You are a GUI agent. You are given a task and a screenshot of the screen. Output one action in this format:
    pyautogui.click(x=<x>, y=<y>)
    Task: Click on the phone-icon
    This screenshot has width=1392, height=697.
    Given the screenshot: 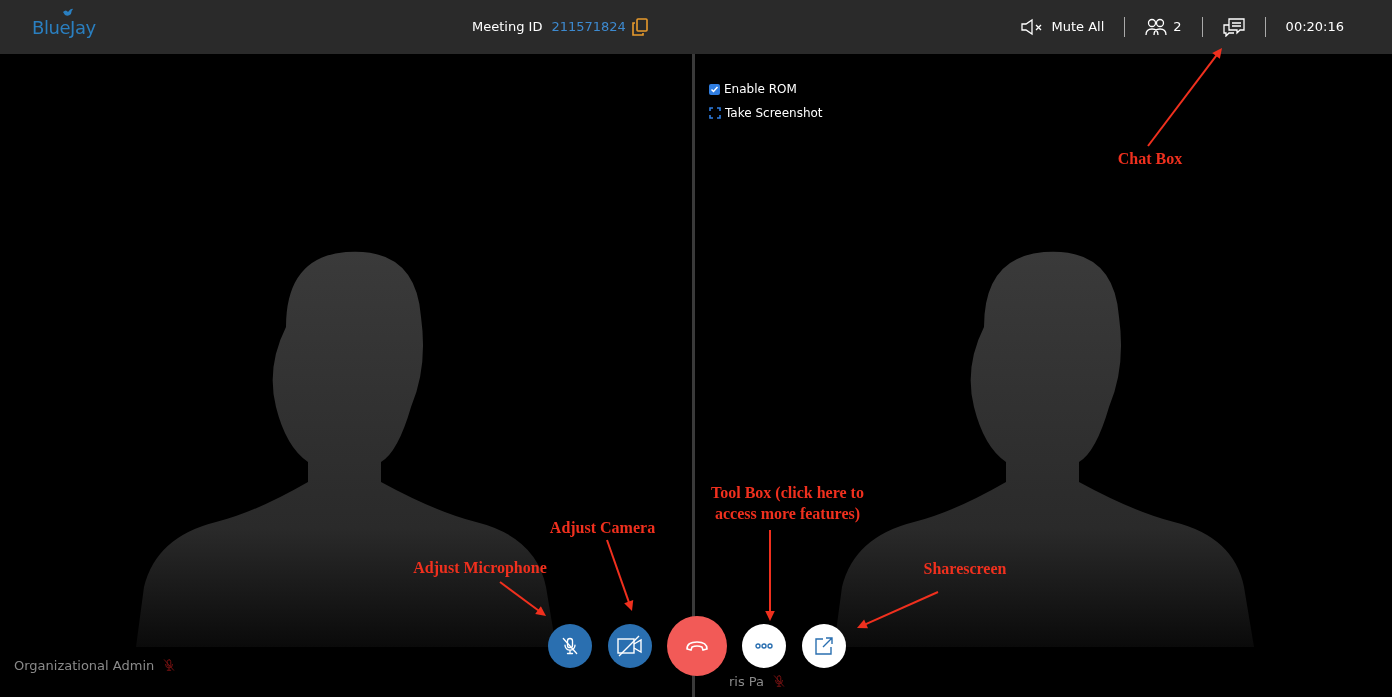 What is the action you would take?
    pyautogui.click(x=697, y=646)
    